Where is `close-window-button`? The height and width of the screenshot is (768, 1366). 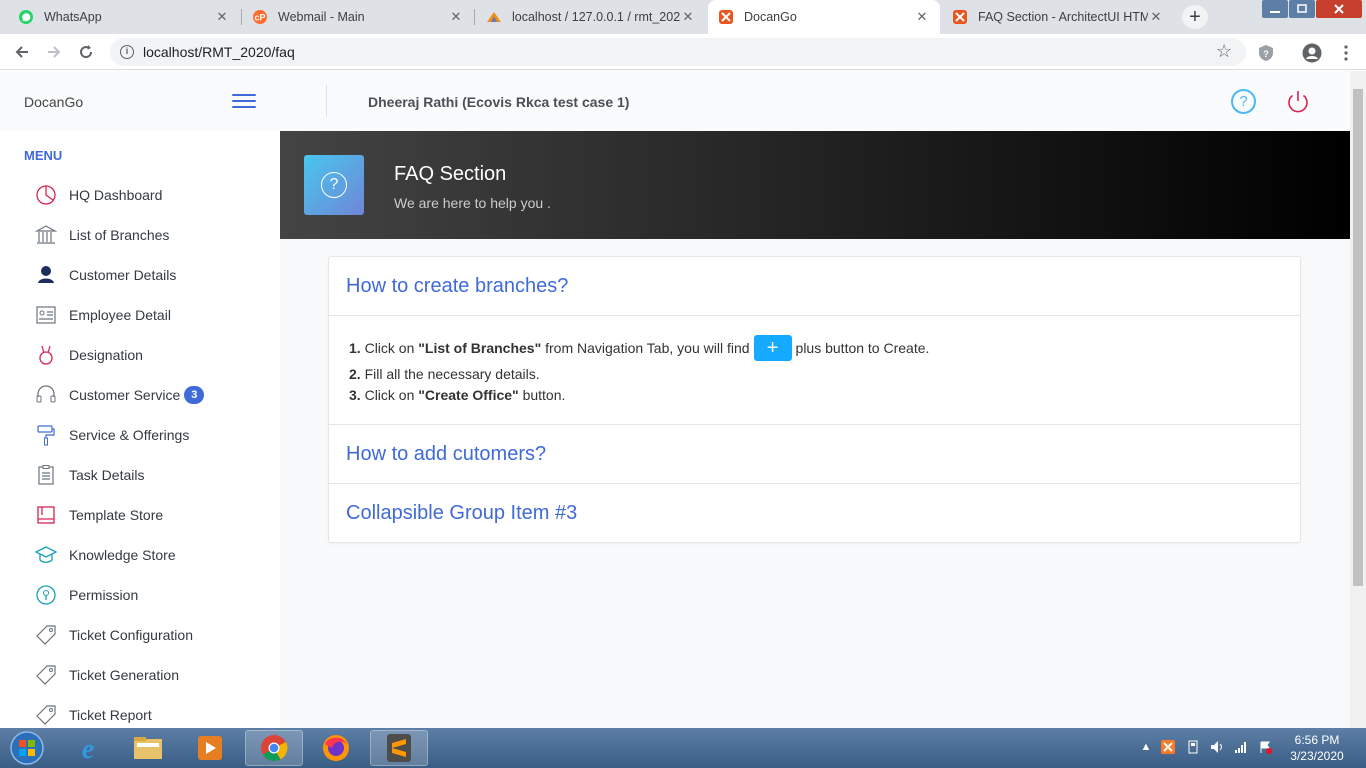
close-window-button is located at coordinates (1339, 9).